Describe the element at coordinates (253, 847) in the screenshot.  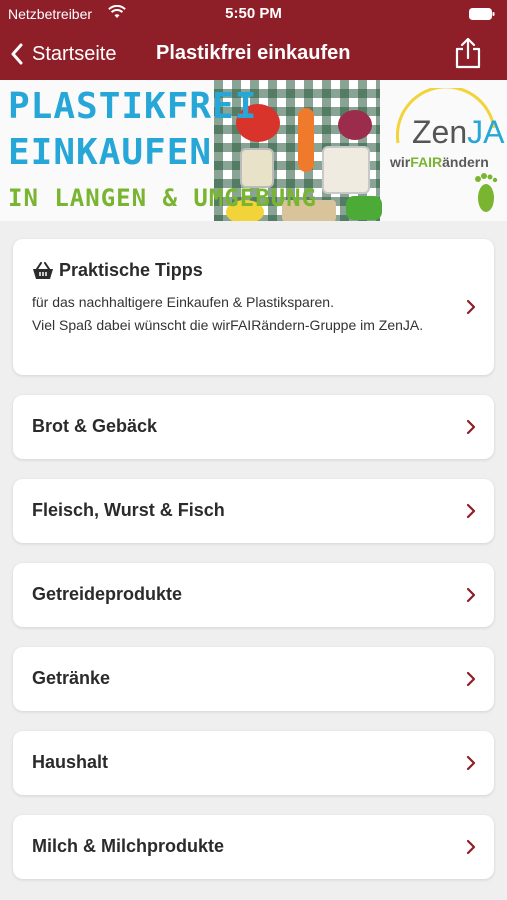
I see `category-milch-milchprodukte: Milch & Milchprodukte` at that location.